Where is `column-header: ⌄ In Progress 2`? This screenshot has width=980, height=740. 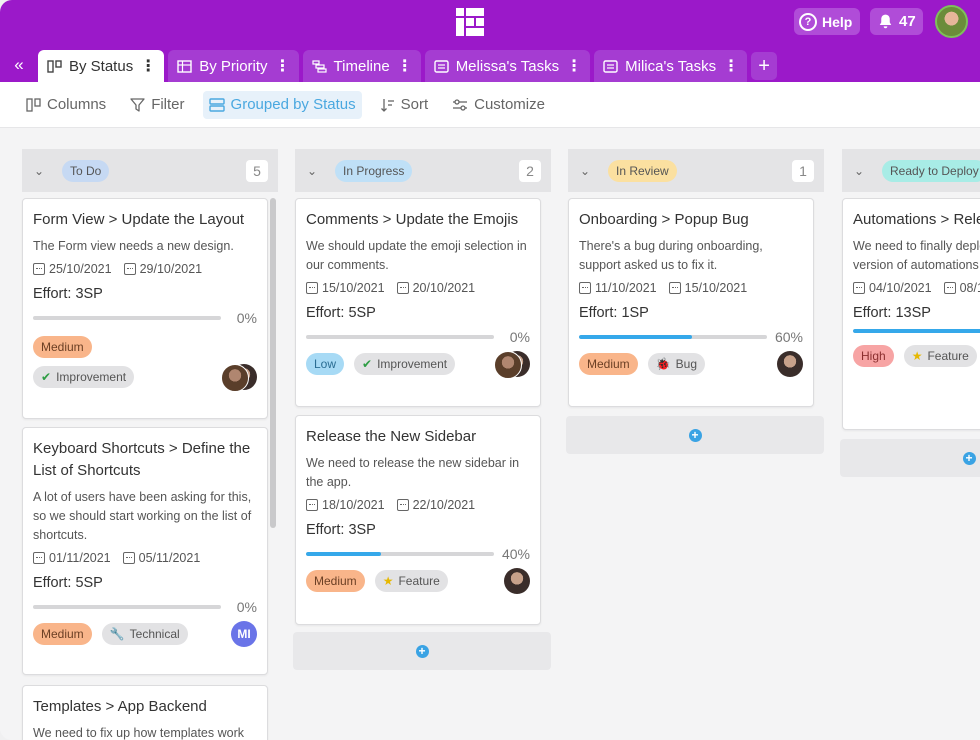 column-header: ⌄ In Progress 2 is located at coordinates (423, 170).